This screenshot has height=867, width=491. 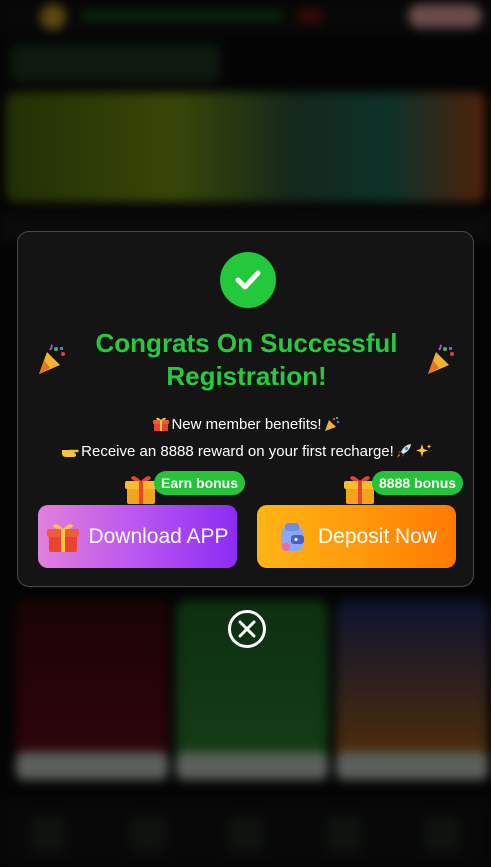 I want to click on download-app-label: Download APP, so click(x=158, y=536).